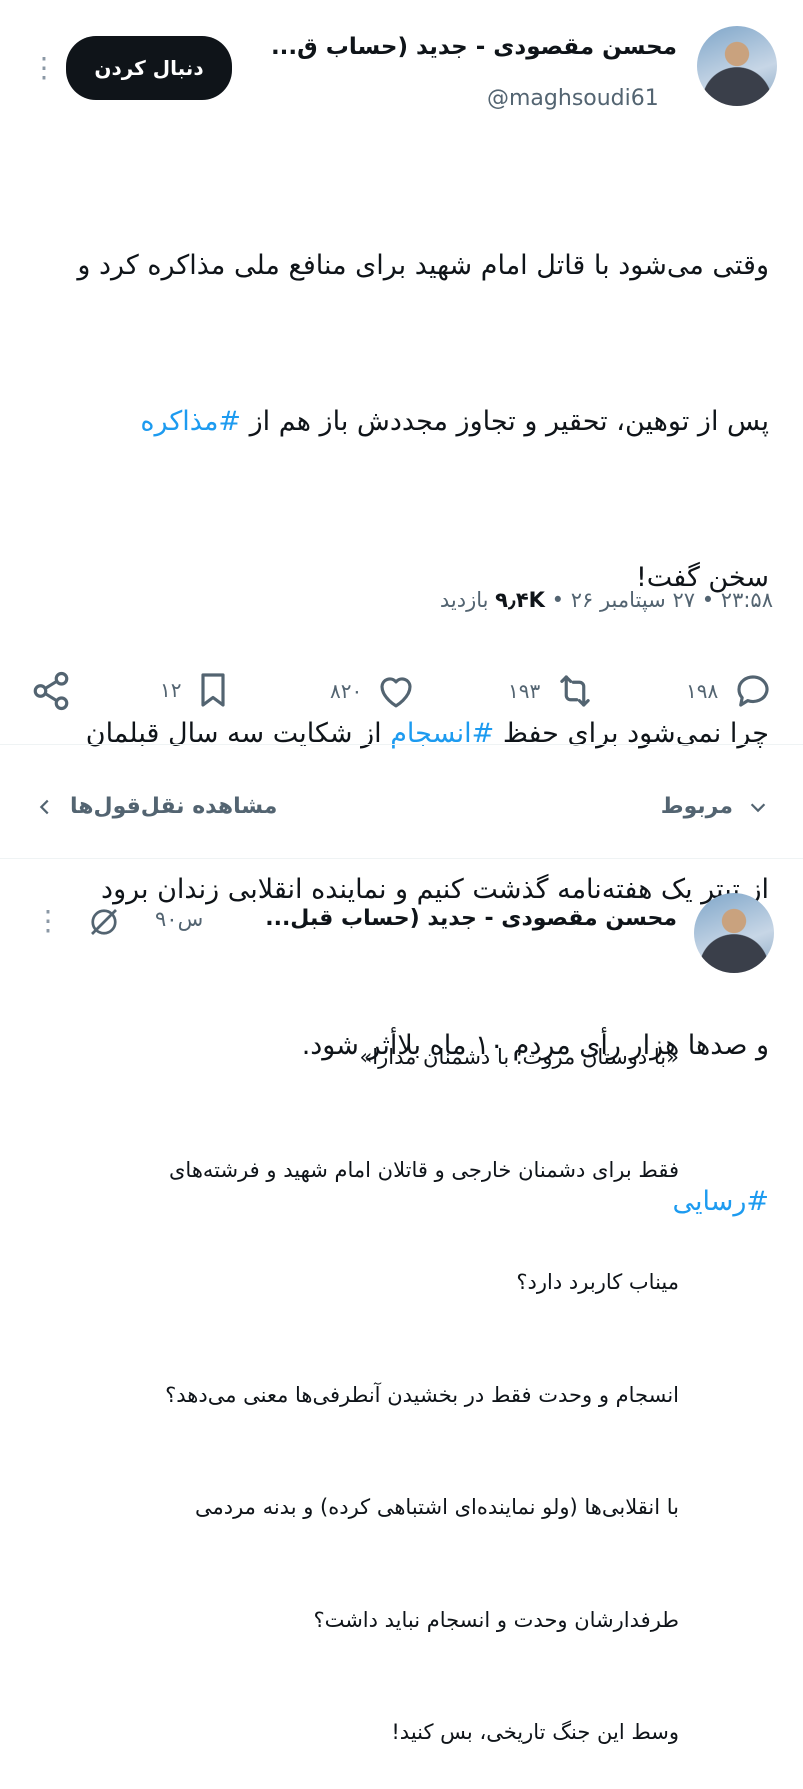 This screenshot has width=803, height=1789. I want to click on like-count: ۸۲۰, so click(346, 691).